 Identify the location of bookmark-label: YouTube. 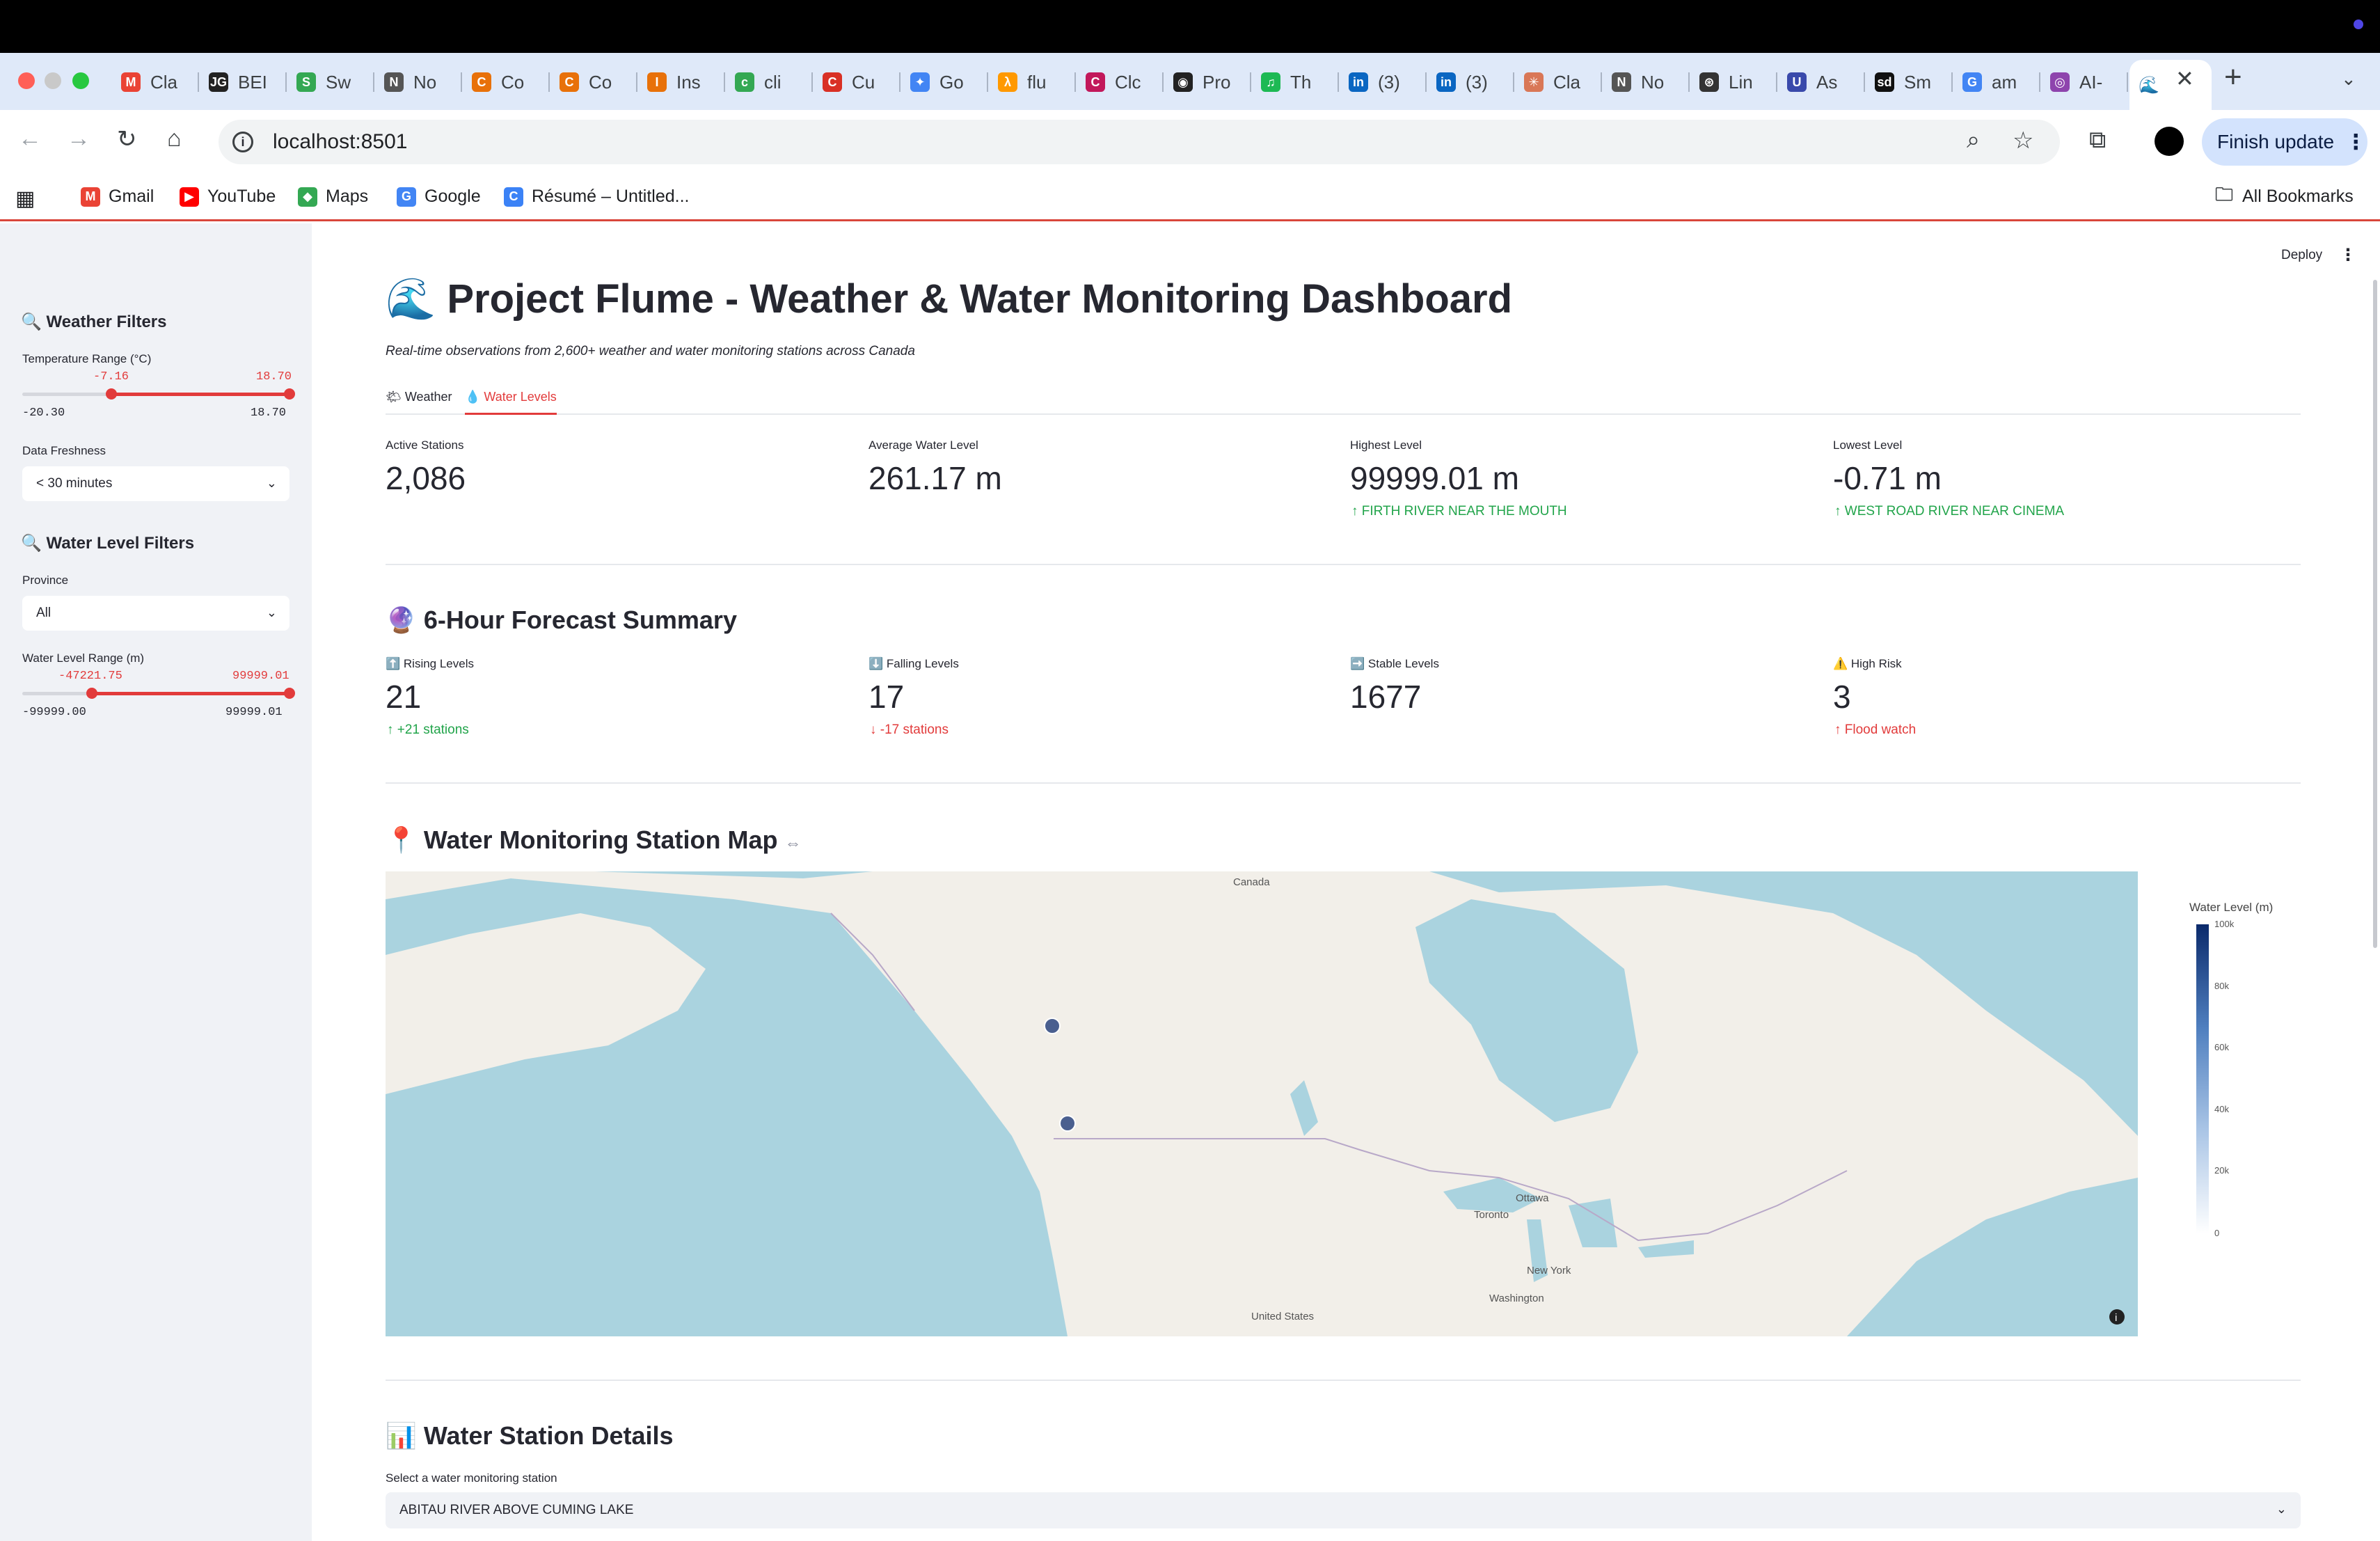
(241, 196).